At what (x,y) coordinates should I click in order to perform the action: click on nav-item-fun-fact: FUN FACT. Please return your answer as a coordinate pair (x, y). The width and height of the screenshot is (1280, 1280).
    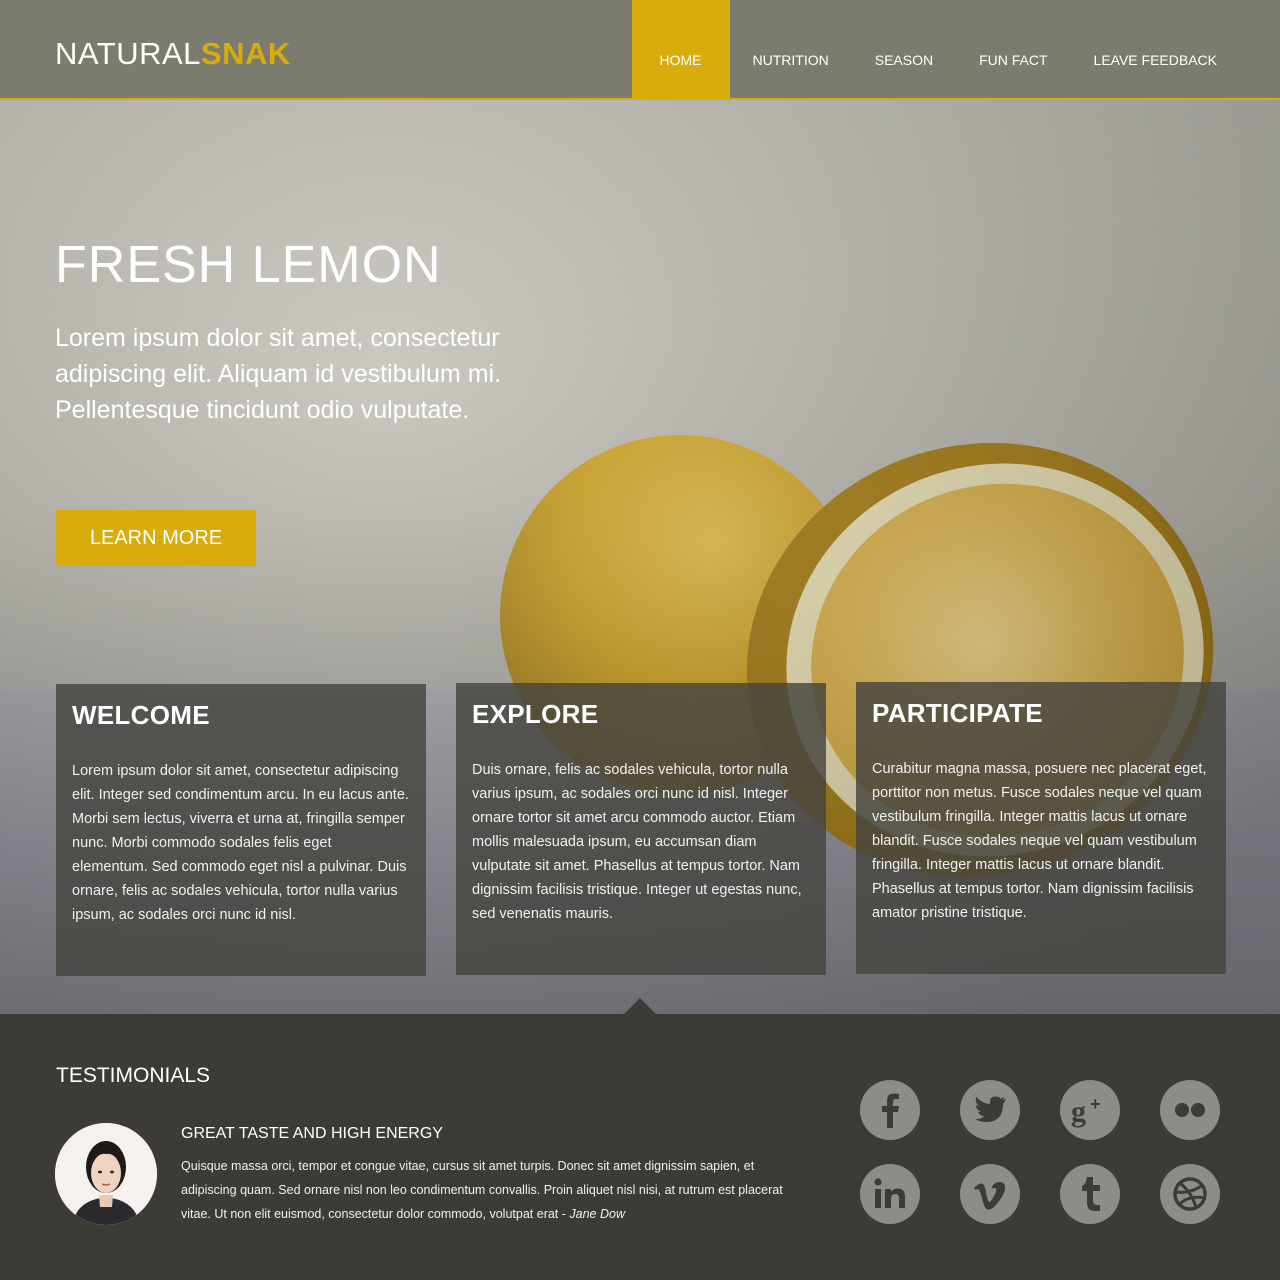
    Looking at the image, I should click on (1013, 50).